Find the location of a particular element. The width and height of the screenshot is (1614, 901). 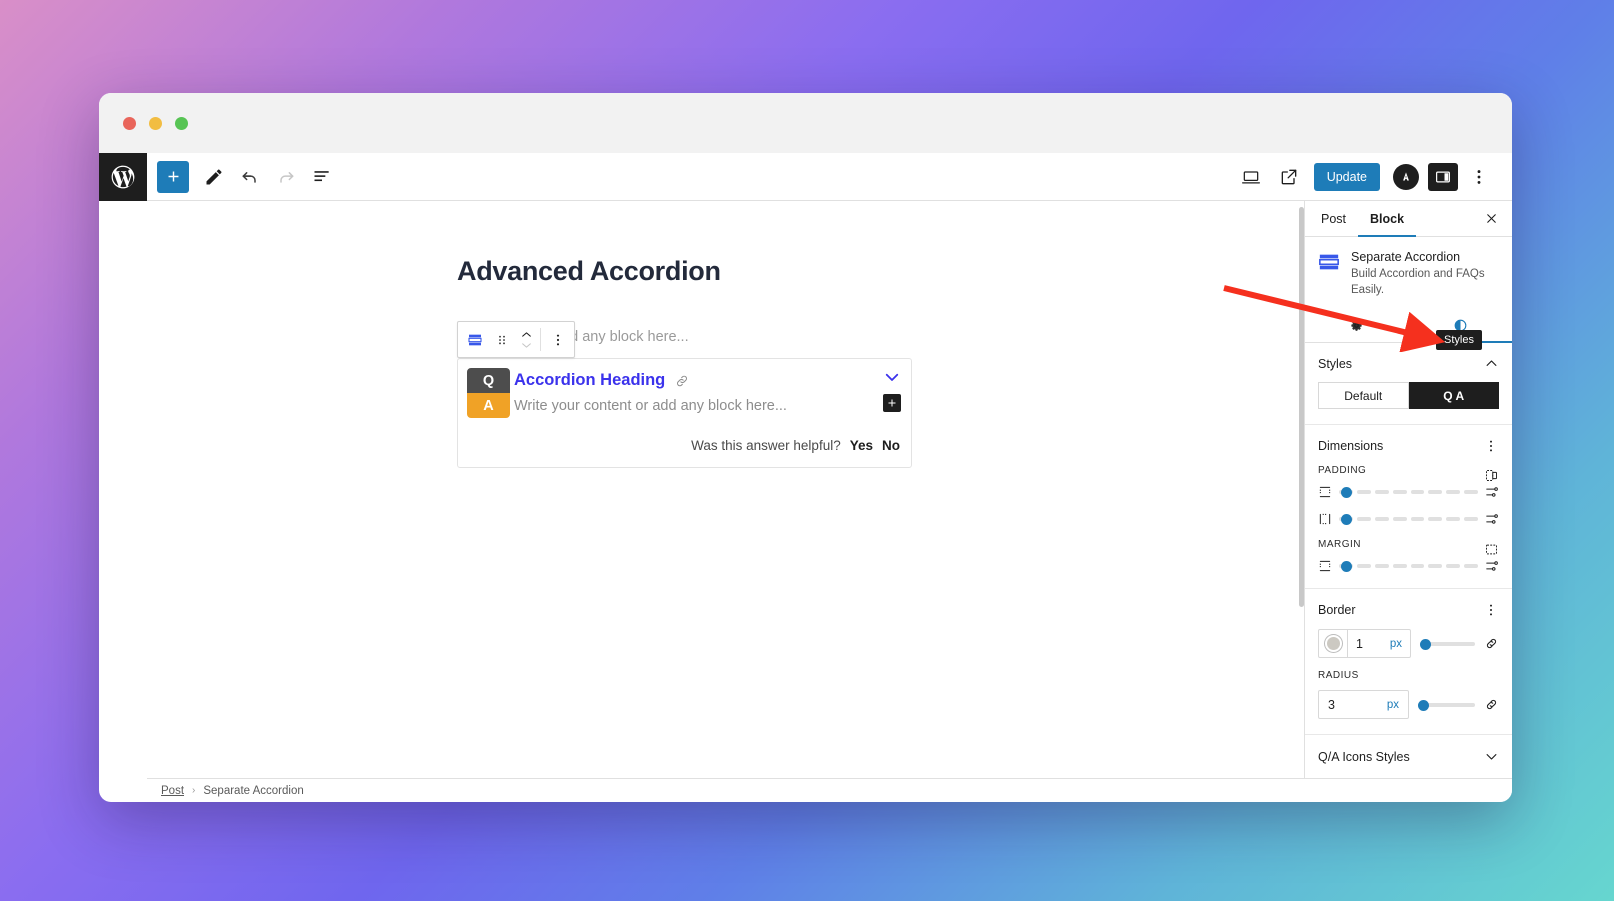

add-block-button is located at coordinates (173, 176).